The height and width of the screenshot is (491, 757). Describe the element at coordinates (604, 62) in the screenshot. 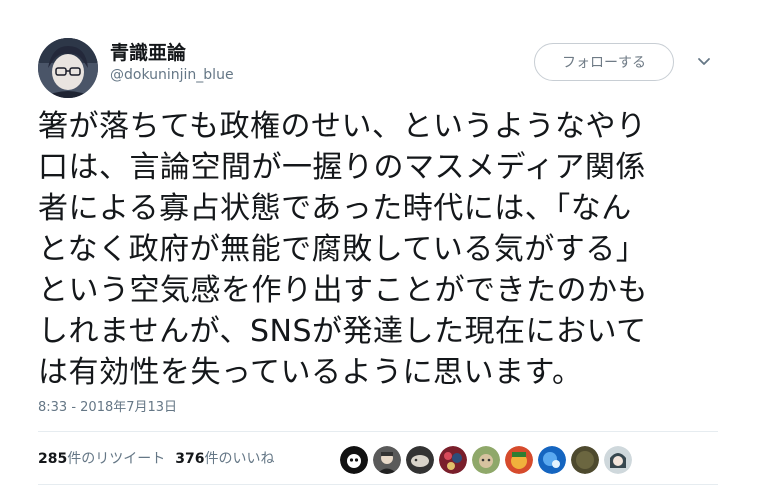

I see `follow-button: フォローする` at that location.